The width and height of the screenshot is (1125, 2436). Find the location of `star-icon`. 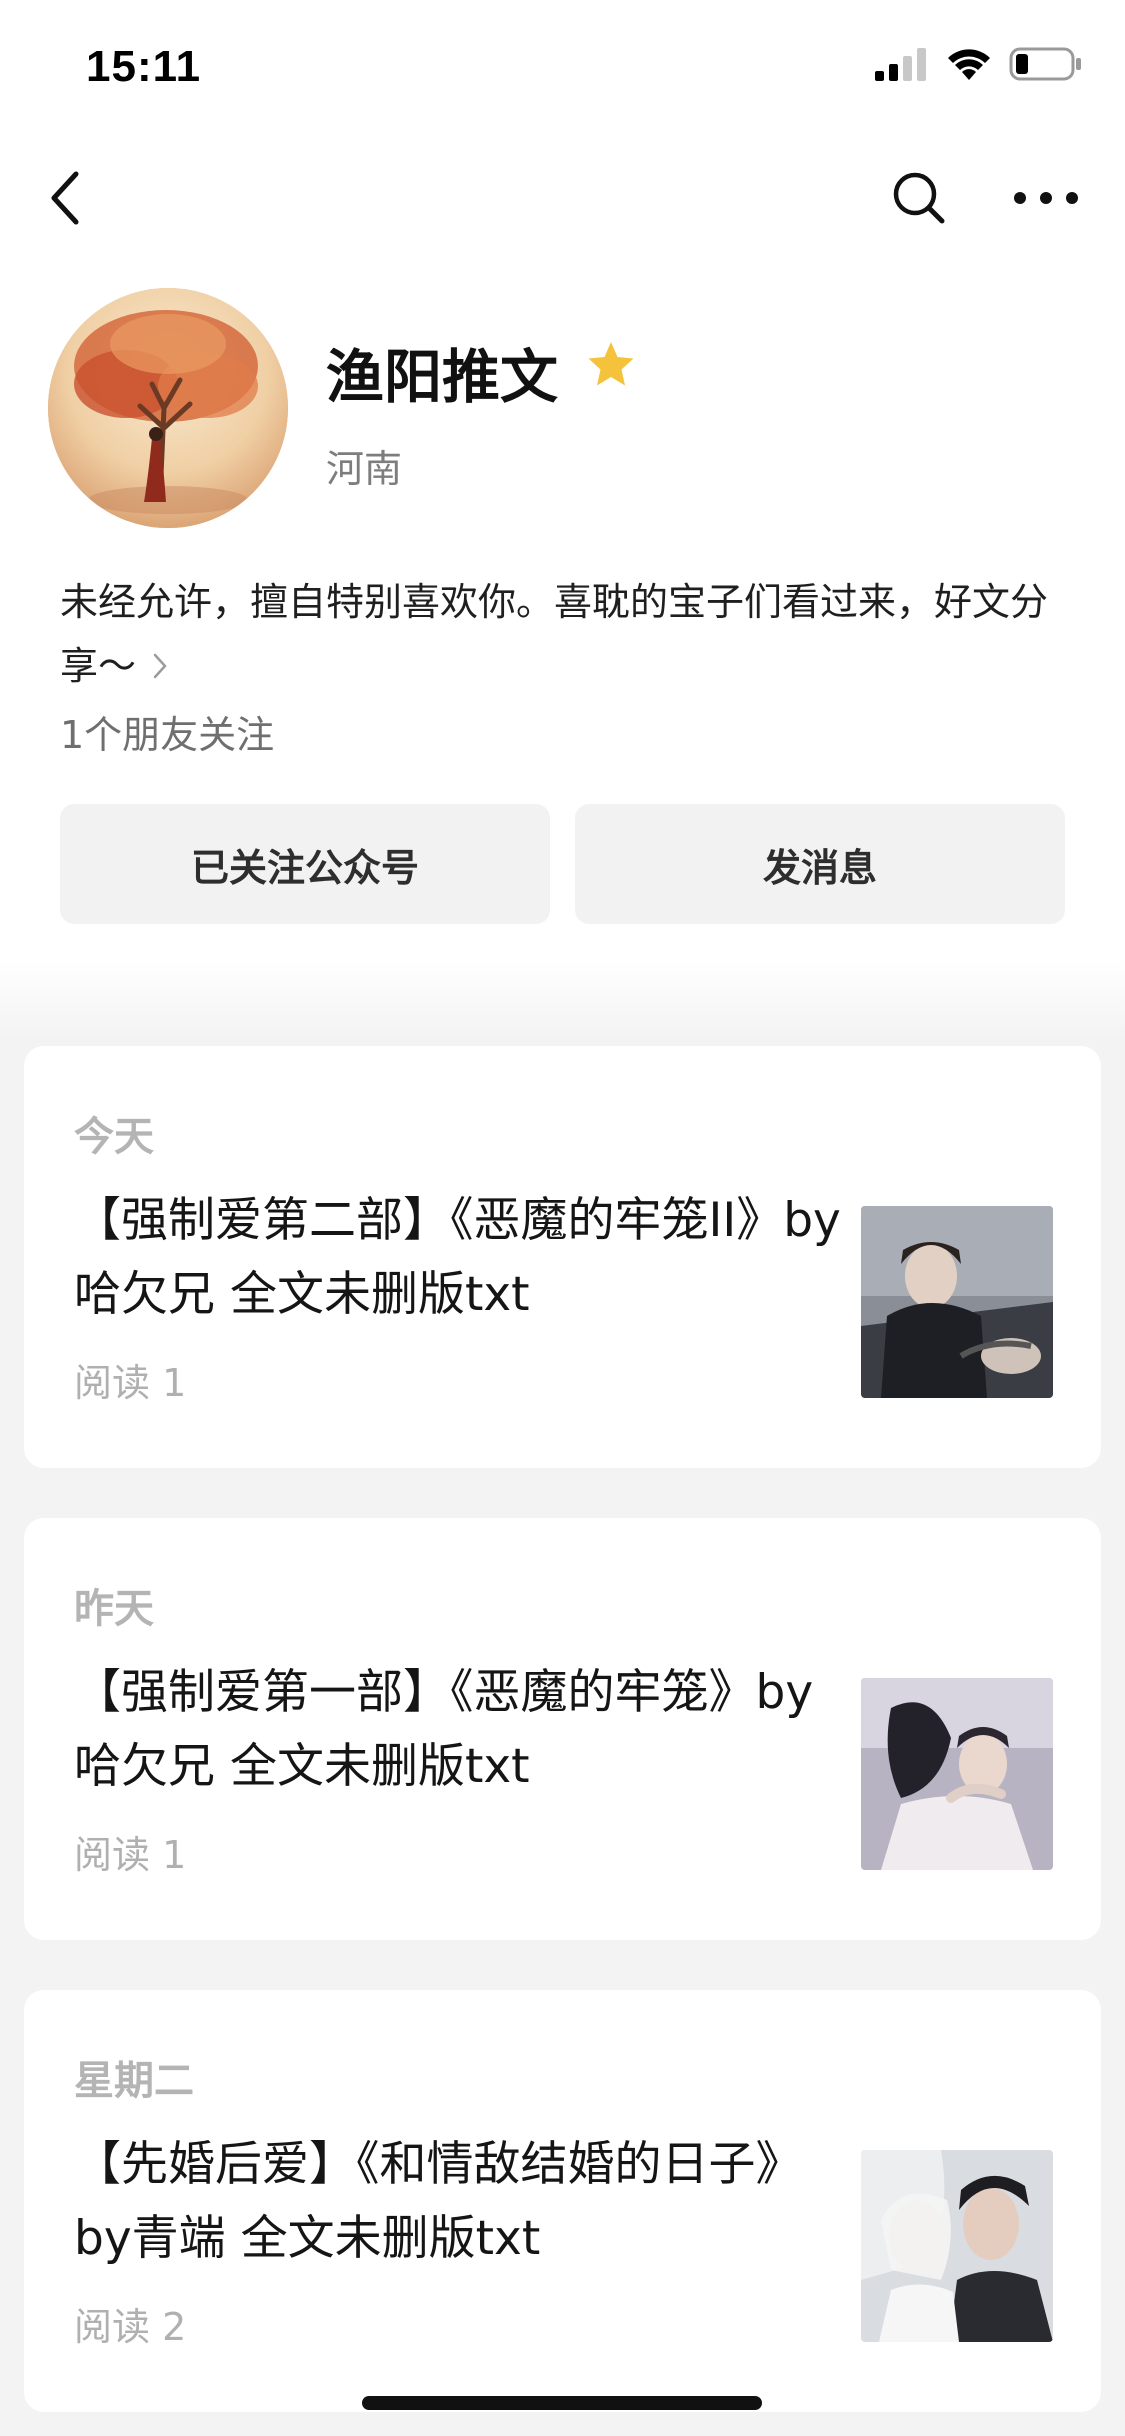

star-icon is located at coordinates (611, 364).